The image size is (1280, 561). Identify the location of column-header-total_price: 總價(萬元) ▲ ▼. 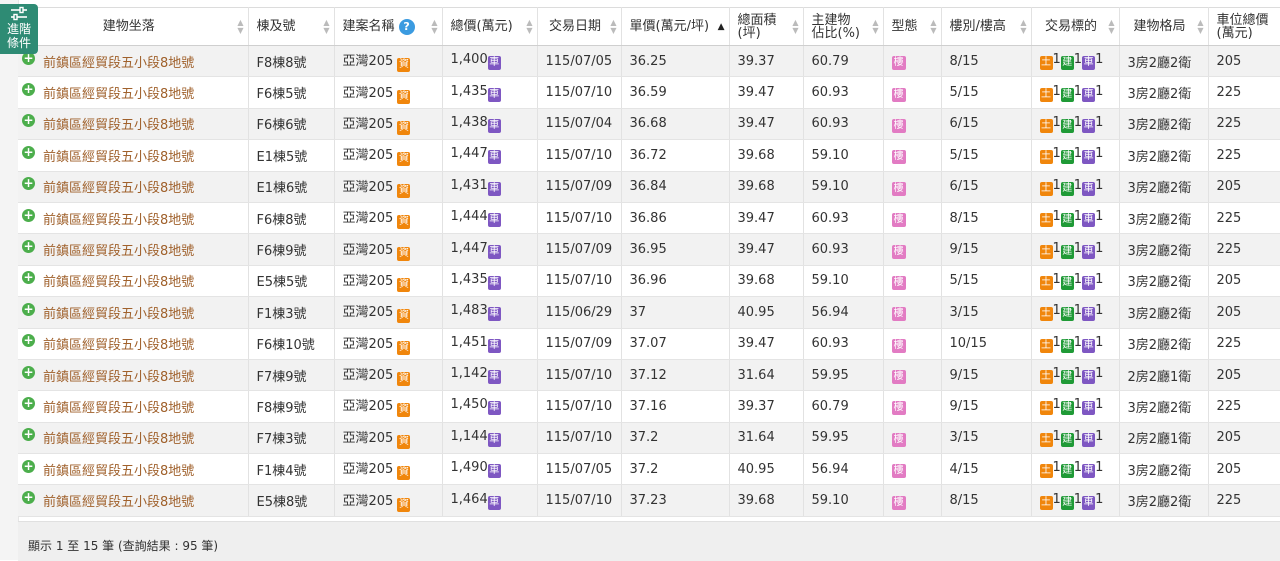
(490, 26).